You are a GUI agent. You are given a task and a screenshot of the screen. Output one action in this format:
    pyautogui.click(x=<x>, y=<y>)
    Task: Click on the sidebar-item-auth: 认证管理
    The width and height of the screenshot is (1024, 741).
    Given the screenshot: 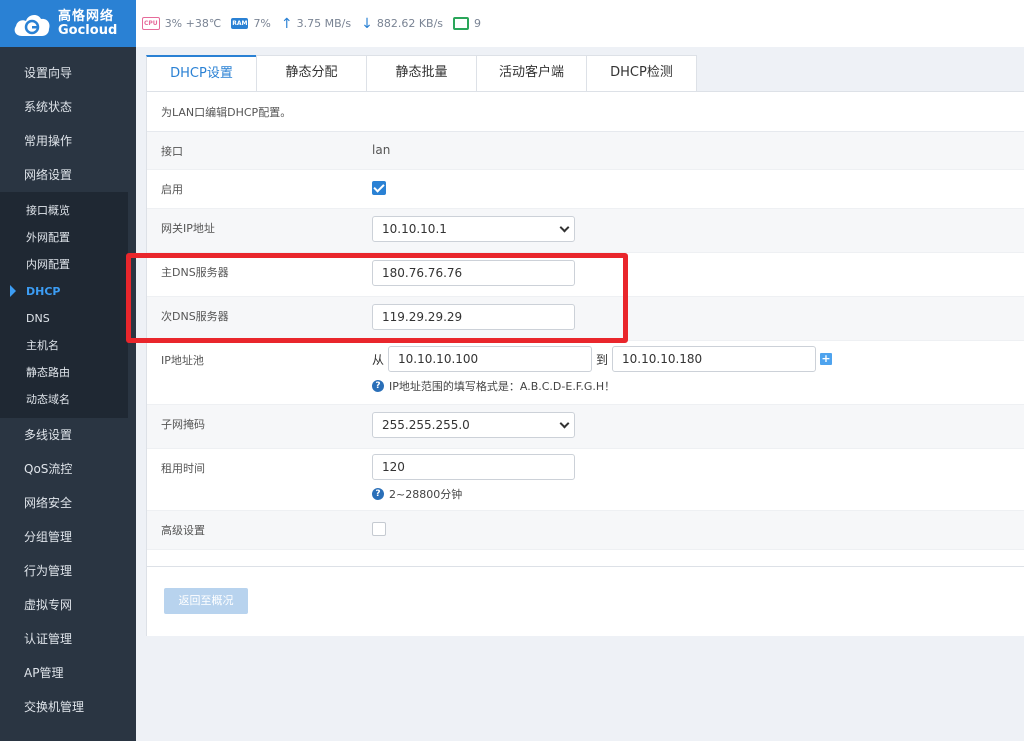 What is the action you would take?
    pyautogui.click(x=68, y=639)
    